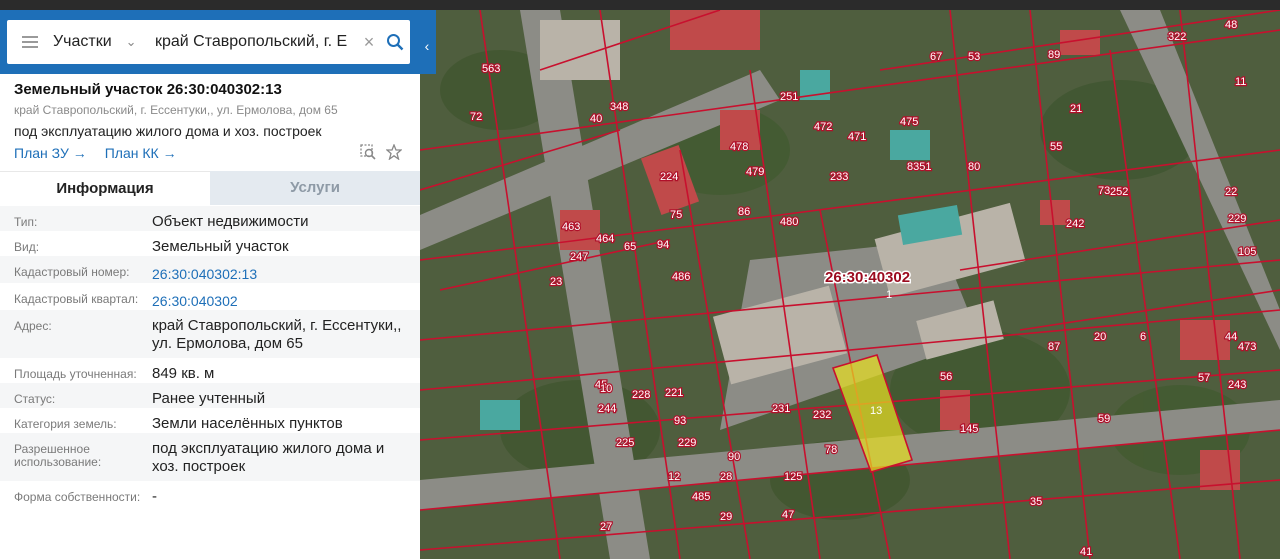 Image resolution: width=1280 pixels, height=559 pixels. What do you see at coordinates (41, 153) in the screenshot?
I see `plan-zu-label: План ЗУ` at bounding box center [41, 153].